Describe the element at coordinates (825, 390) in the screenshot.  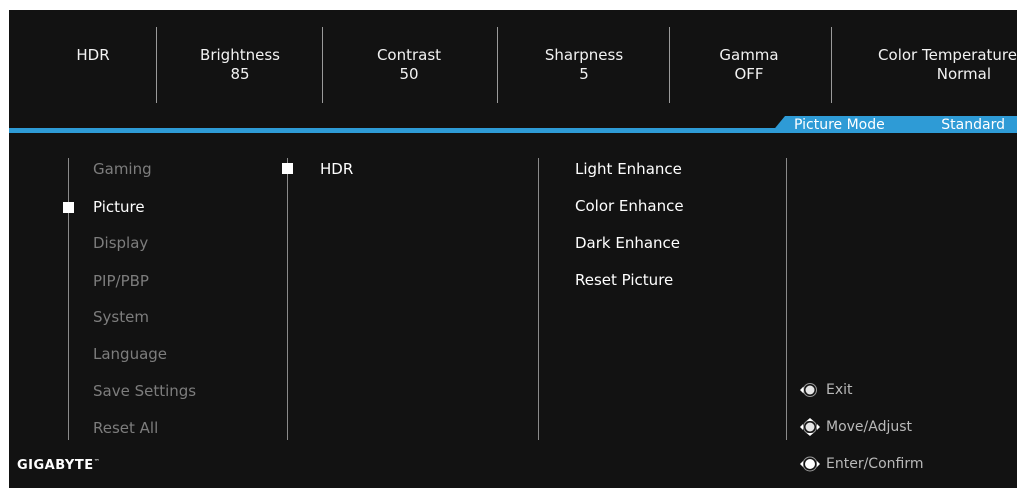
I see `hint-exit: Exit` at that location.